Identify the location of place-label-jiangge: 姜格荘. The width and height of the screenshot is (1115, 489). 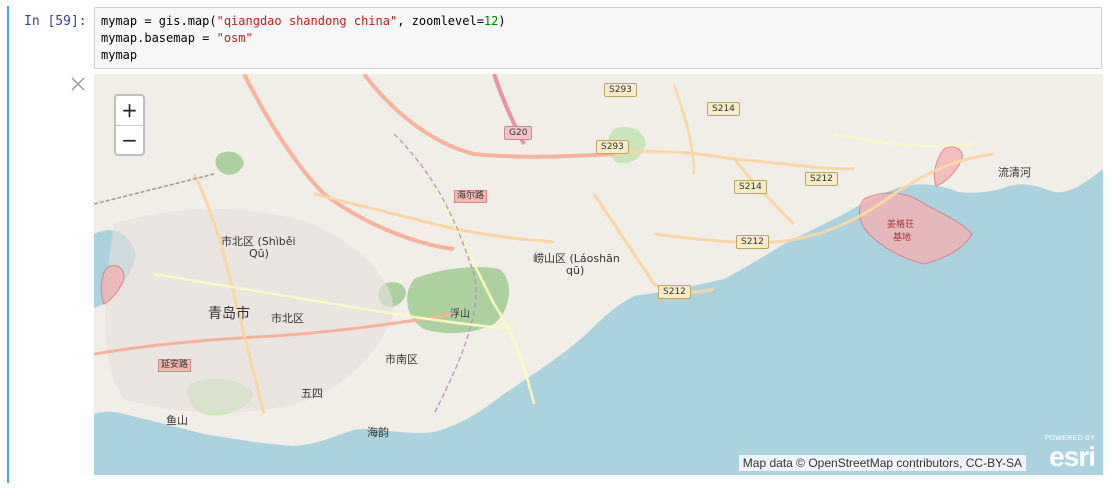
(901, 225).